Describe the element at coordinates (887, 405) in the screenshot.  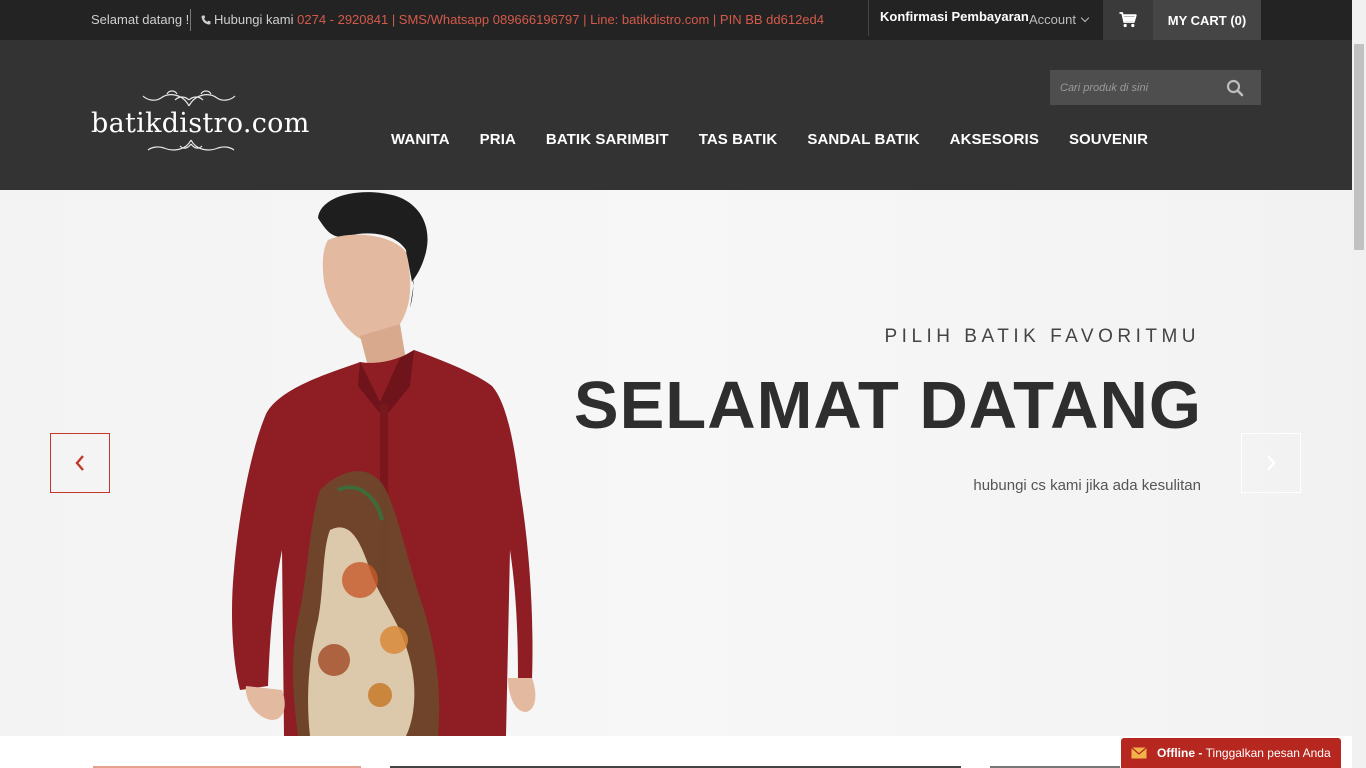
I see `hero-title: SELAMAT DATANG` at that location.